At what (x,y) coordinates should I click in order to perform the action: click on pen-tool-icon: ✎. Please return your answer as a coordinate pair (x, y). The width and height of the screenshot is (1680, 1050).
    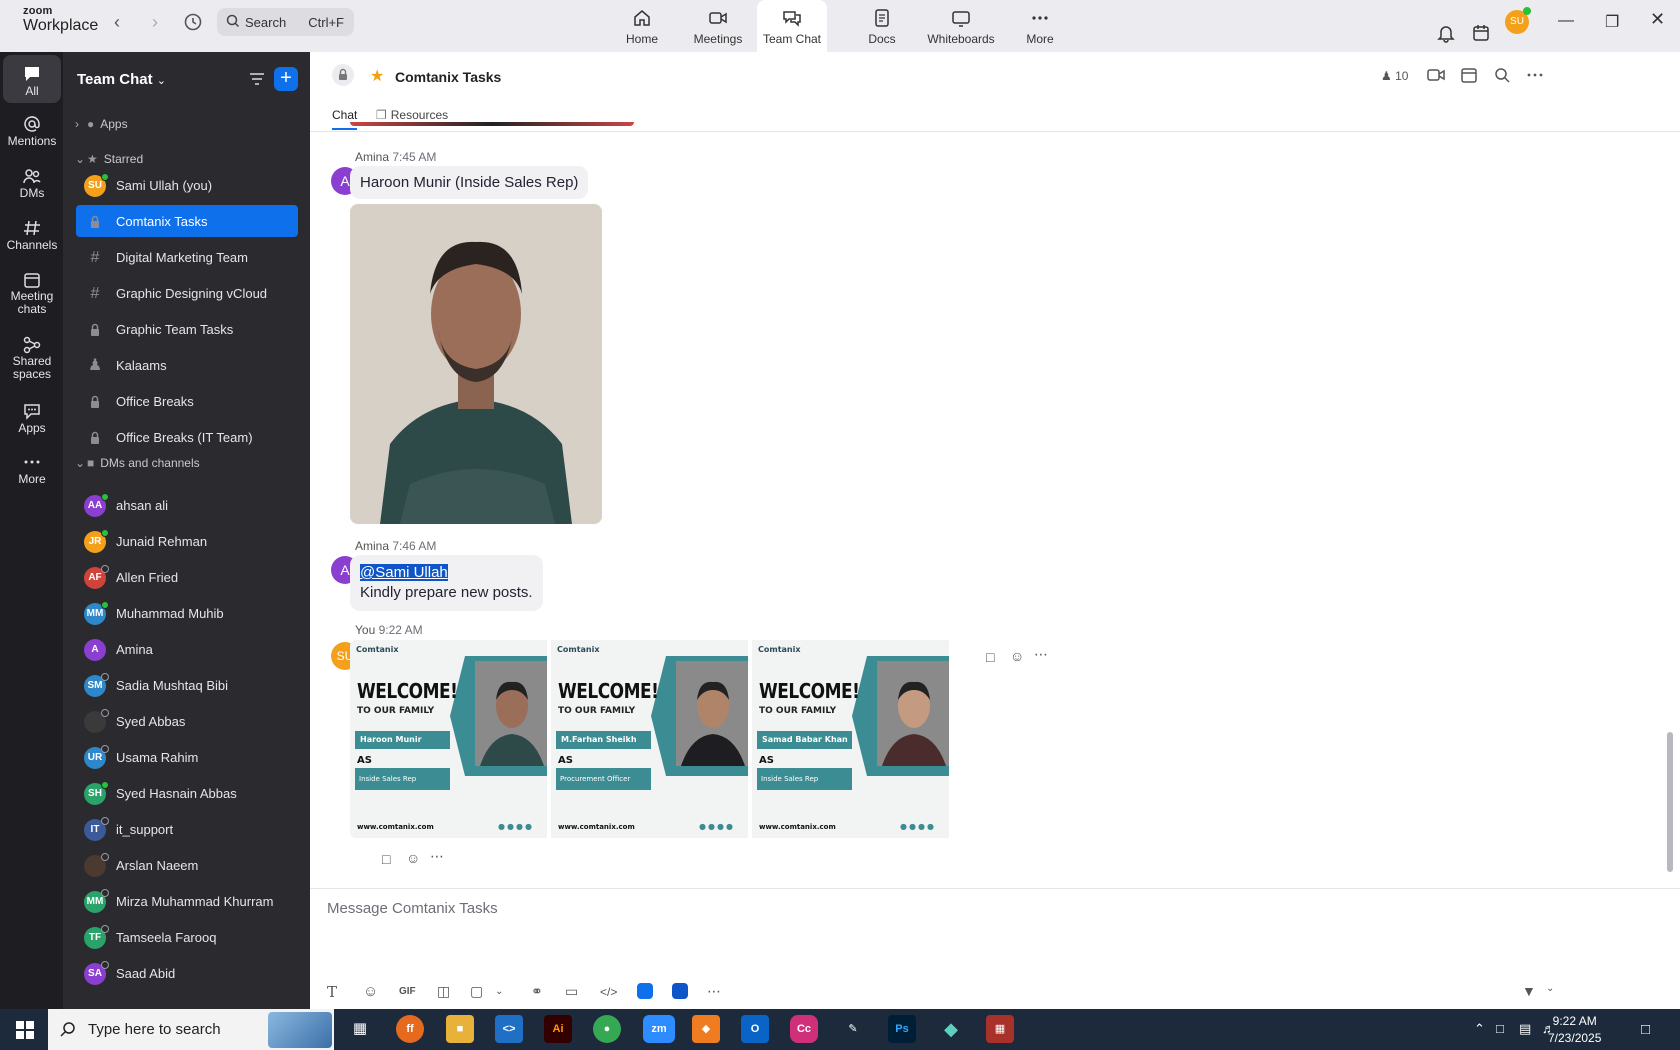
    Looking at the image, I should click on (853, 1029).